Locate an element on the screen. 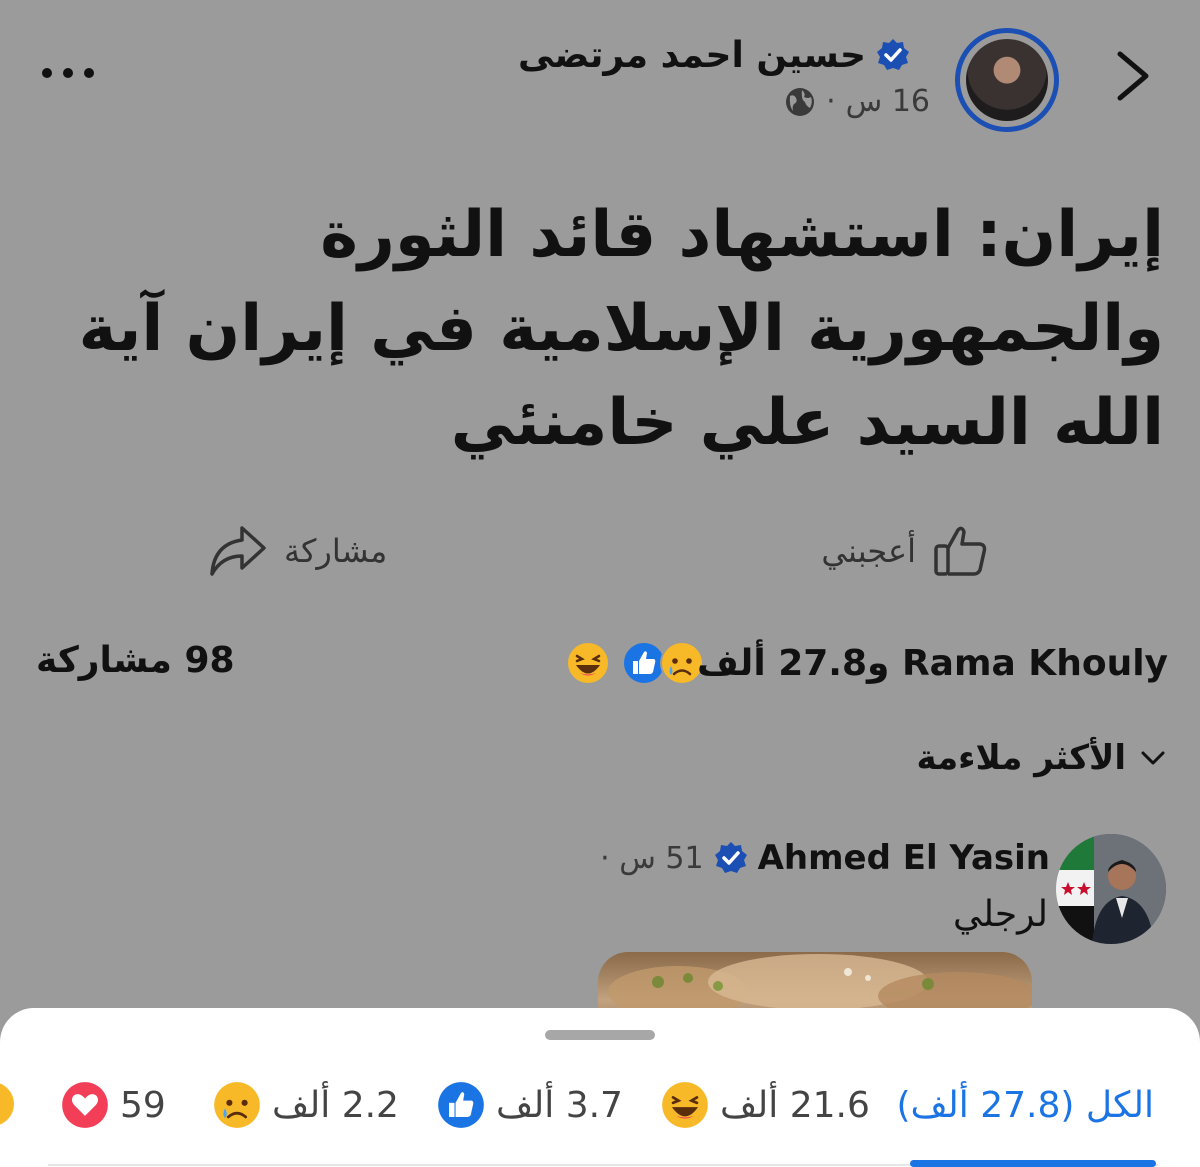 Image resolution: width=1200 pixels, height=1167 pixels. shares-count: 98 مشاركة is located at coordinates (135, 660).